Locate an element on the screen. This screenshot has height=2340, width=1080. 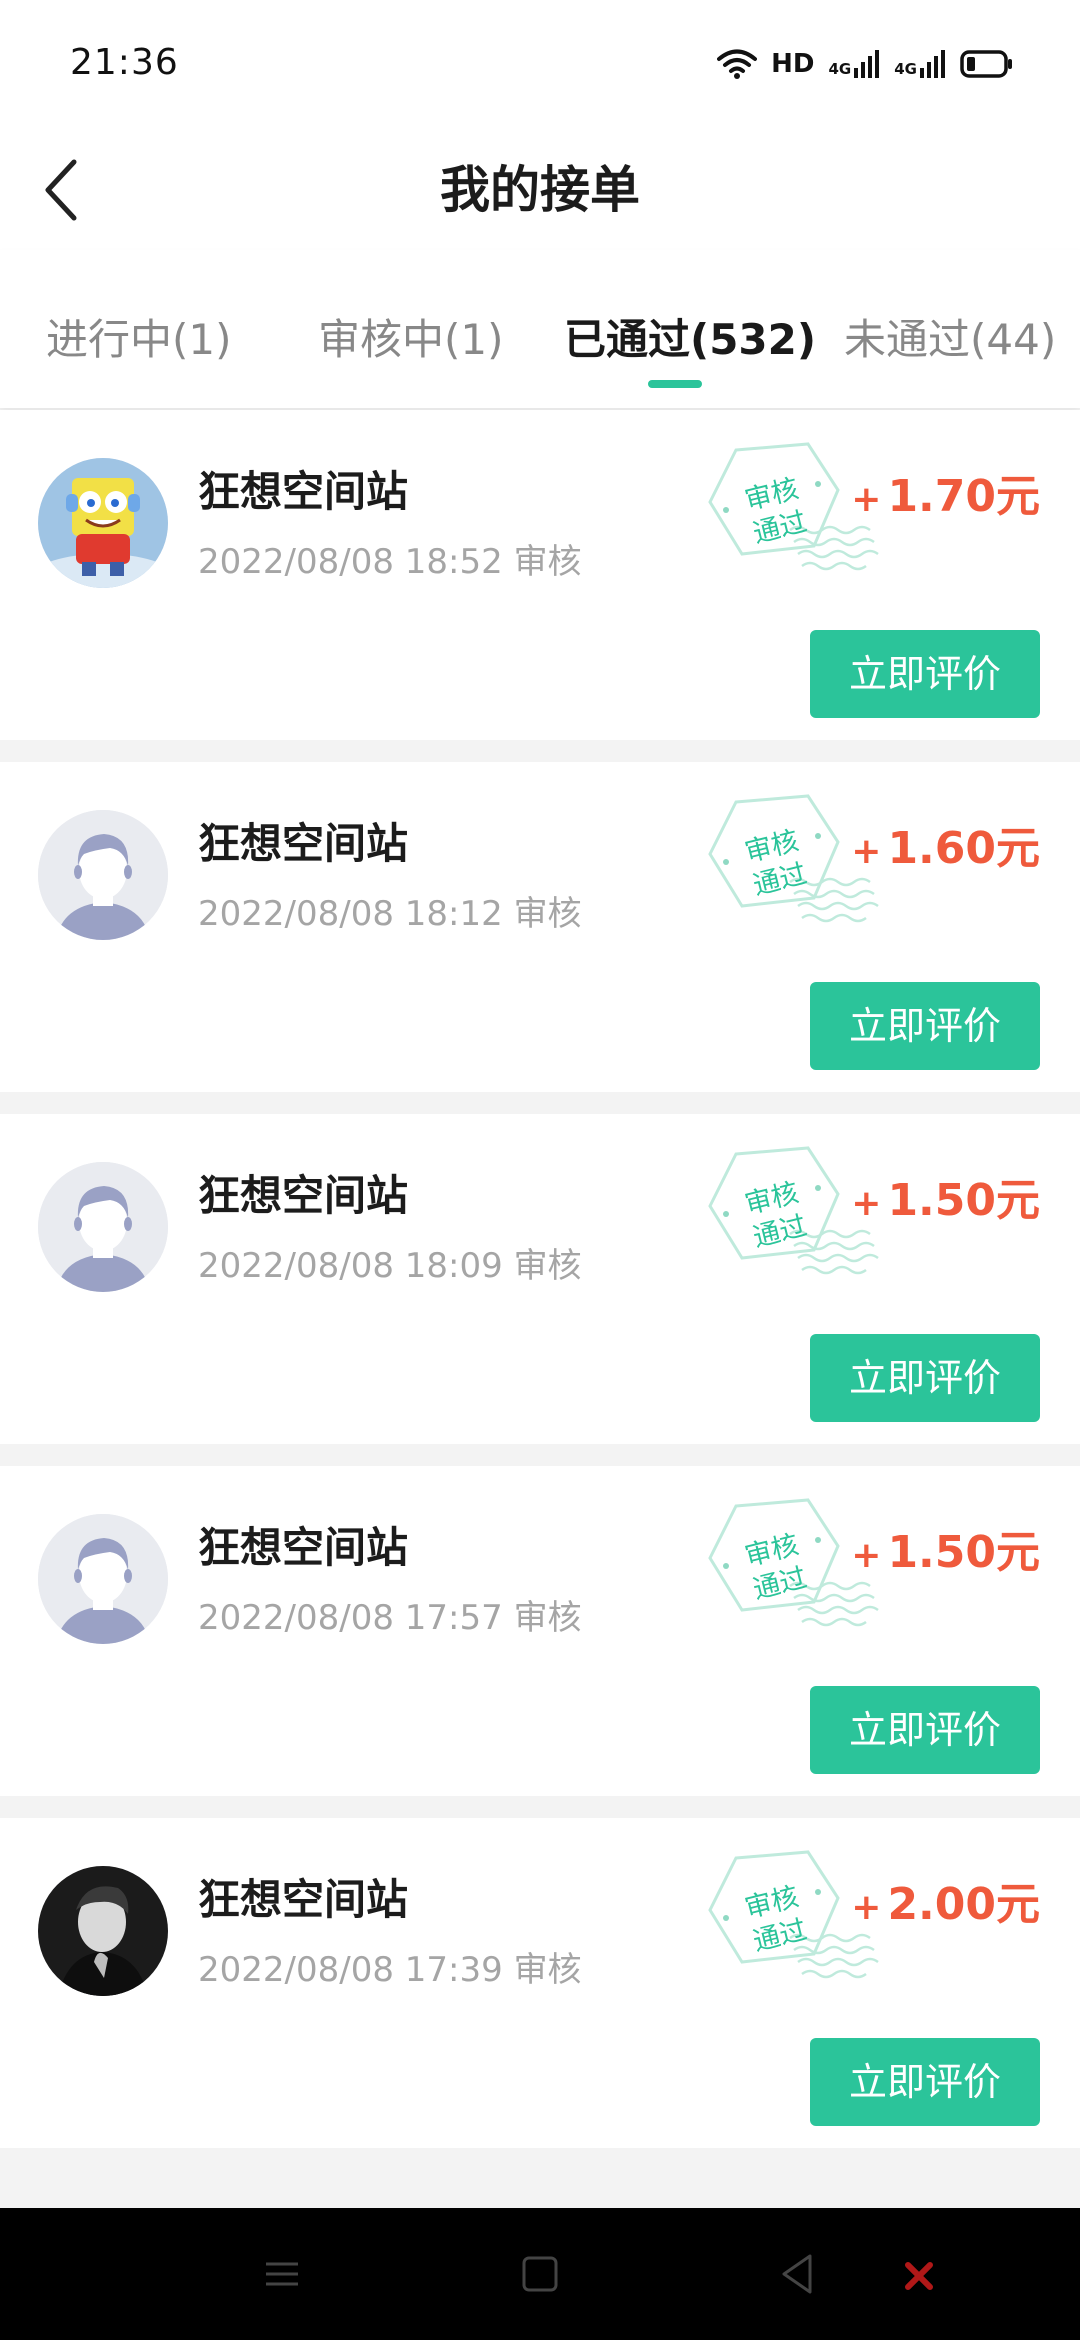
system-nav-bar is located at coordinates (540, 2274).